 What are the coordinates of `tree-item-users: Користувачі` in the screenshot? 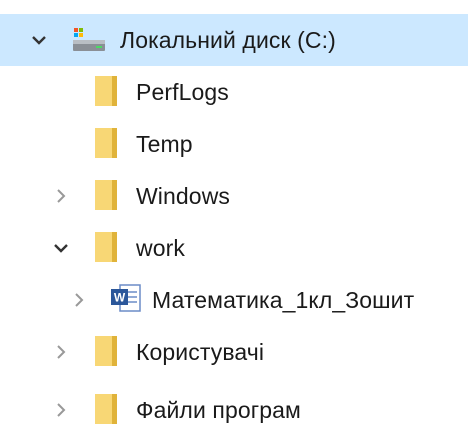 It's located at (234, 352).